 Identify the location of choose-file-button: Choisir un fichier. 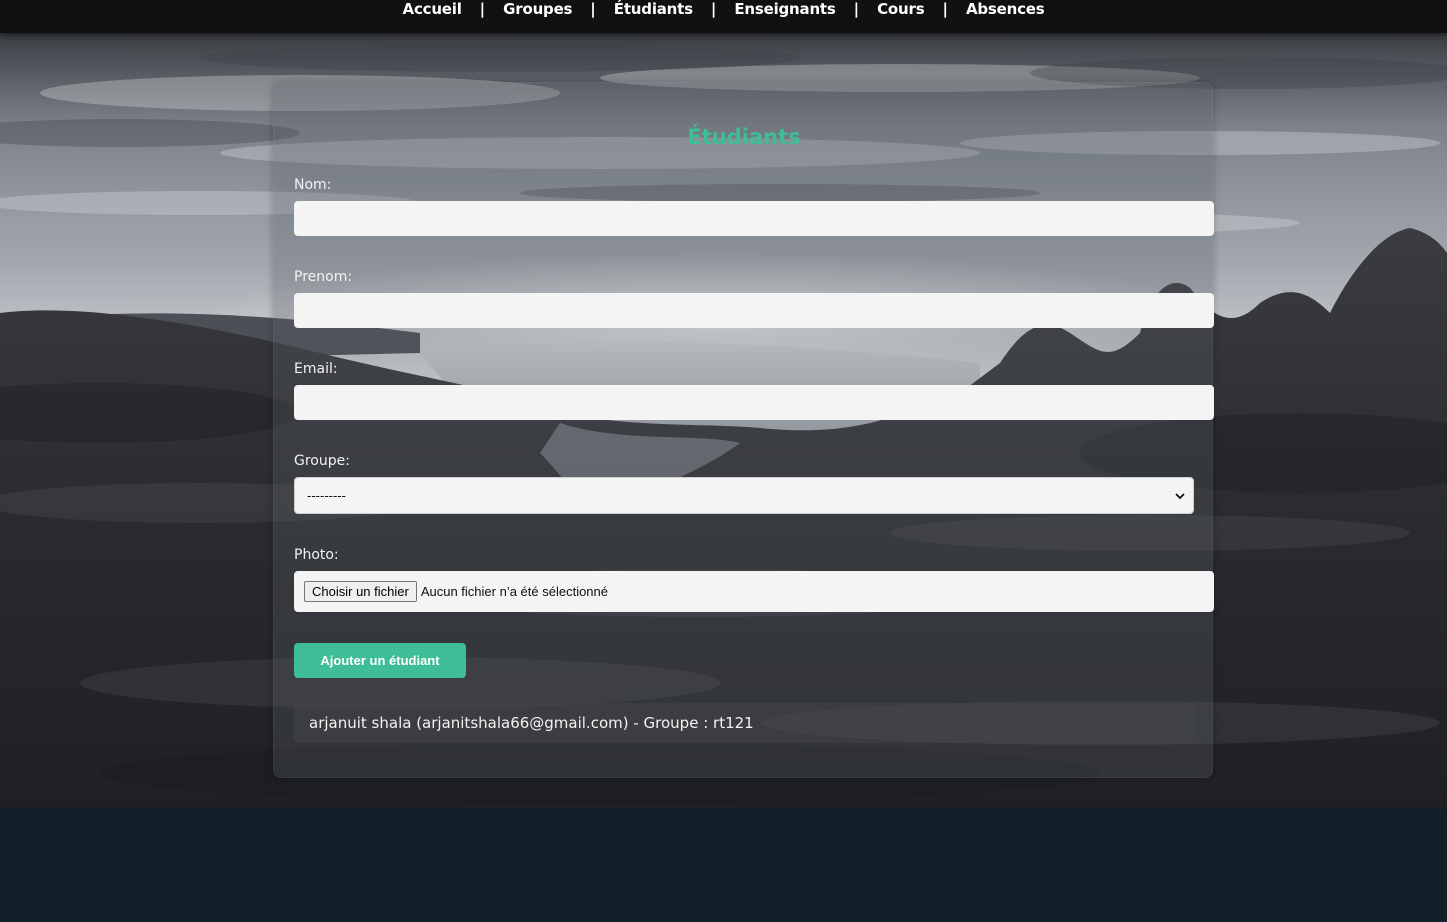
(360, 591).